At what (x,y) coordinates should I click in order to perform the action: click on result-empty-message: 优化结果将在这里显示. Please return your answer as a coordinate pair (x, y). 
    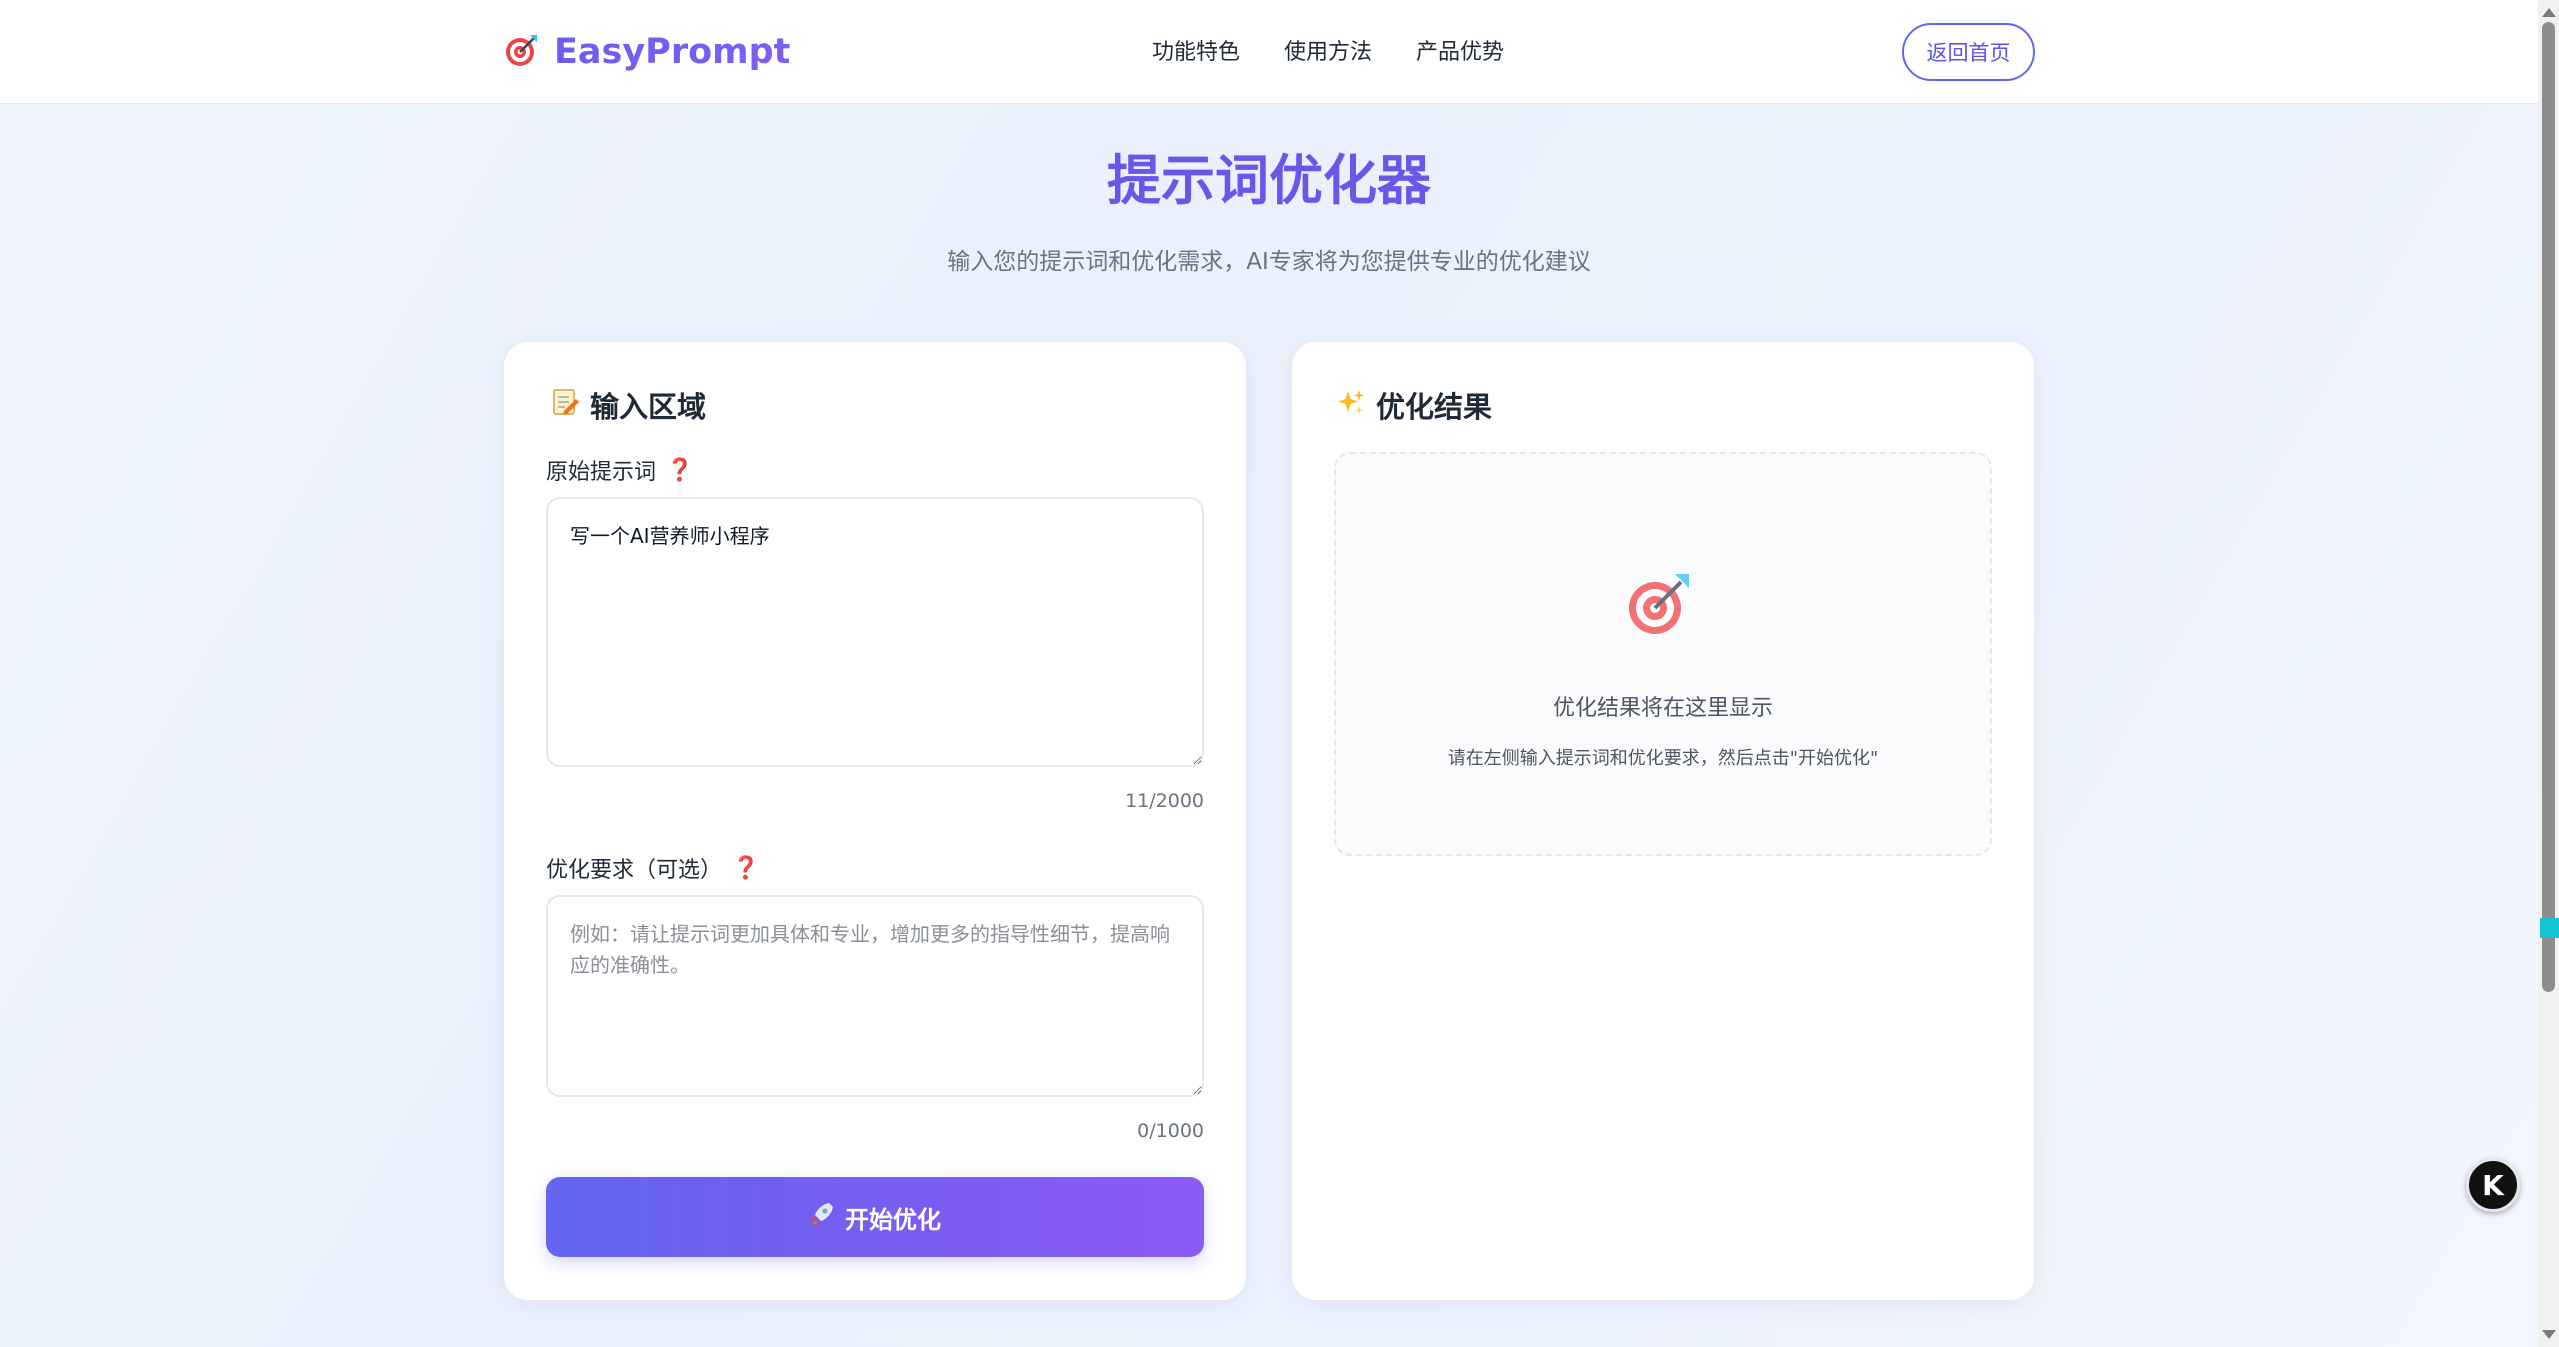
    Looking at the image, I should click on (1662, 708).